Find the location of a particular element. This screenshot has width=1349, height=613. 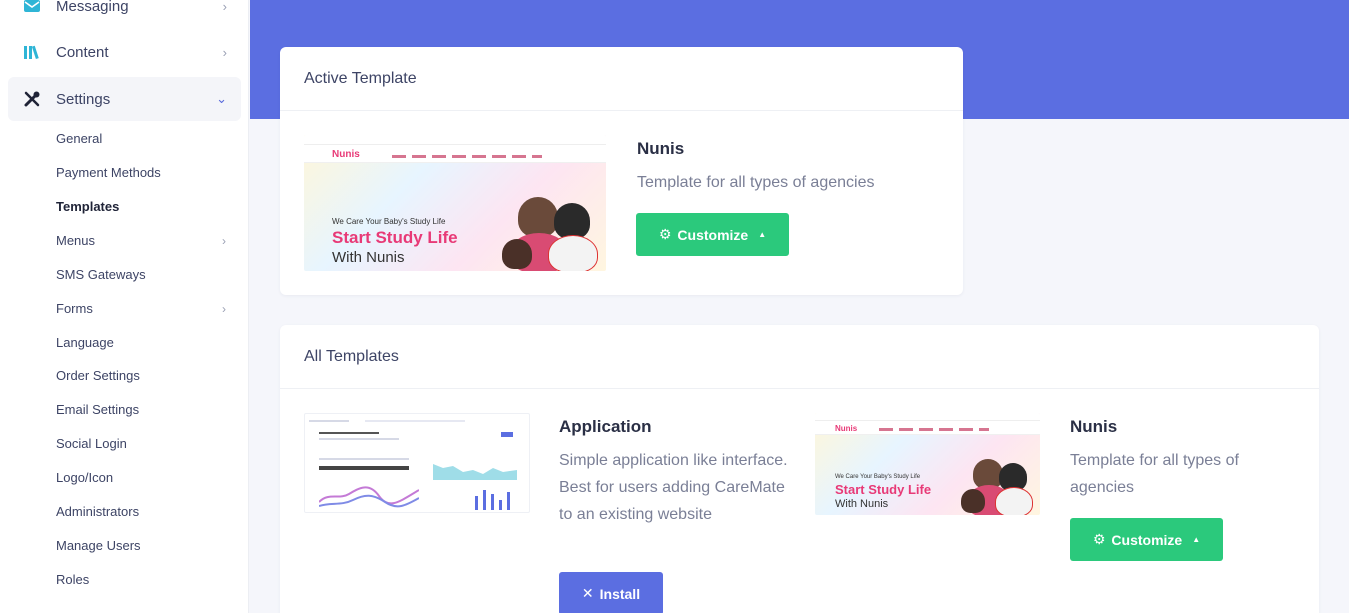

books-icon is located at coordinates (32, 52).